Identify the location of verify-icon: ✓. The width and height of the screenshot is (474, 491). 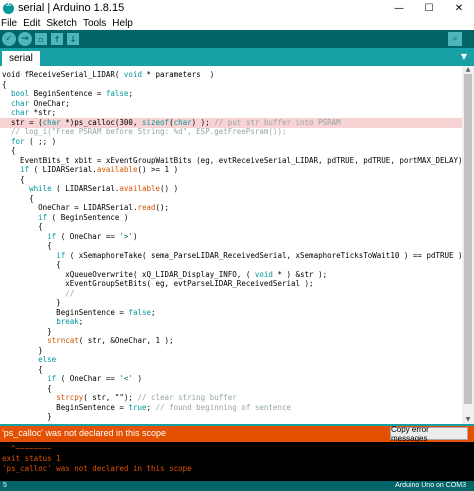
(9, 39).